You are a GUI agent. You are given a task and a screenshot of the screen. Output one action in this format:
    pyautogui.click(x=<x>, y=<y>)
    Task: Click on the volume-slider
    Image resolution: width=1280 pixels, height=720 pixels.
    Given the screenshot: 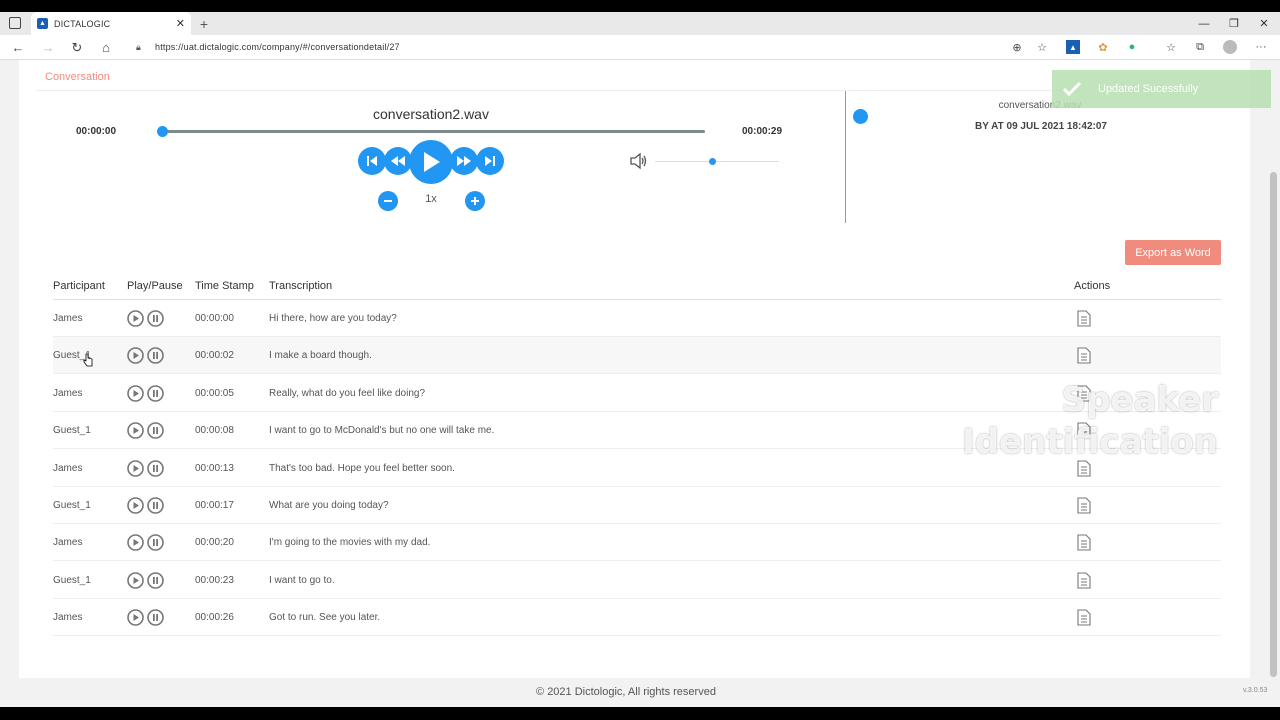 What is the action you would take?
    pyautogui.click(x=717, y=161)
    